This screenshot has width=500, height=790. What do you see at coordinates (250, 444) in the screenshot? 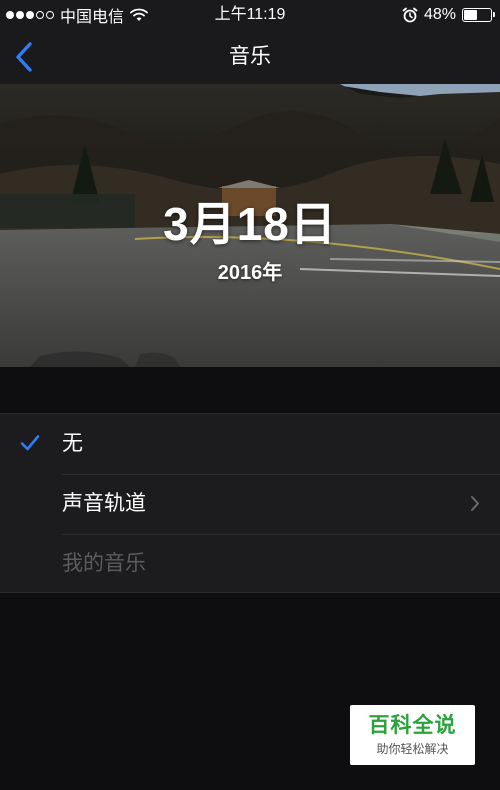
I see `option-none: 无` at bounding box center [250, 444].